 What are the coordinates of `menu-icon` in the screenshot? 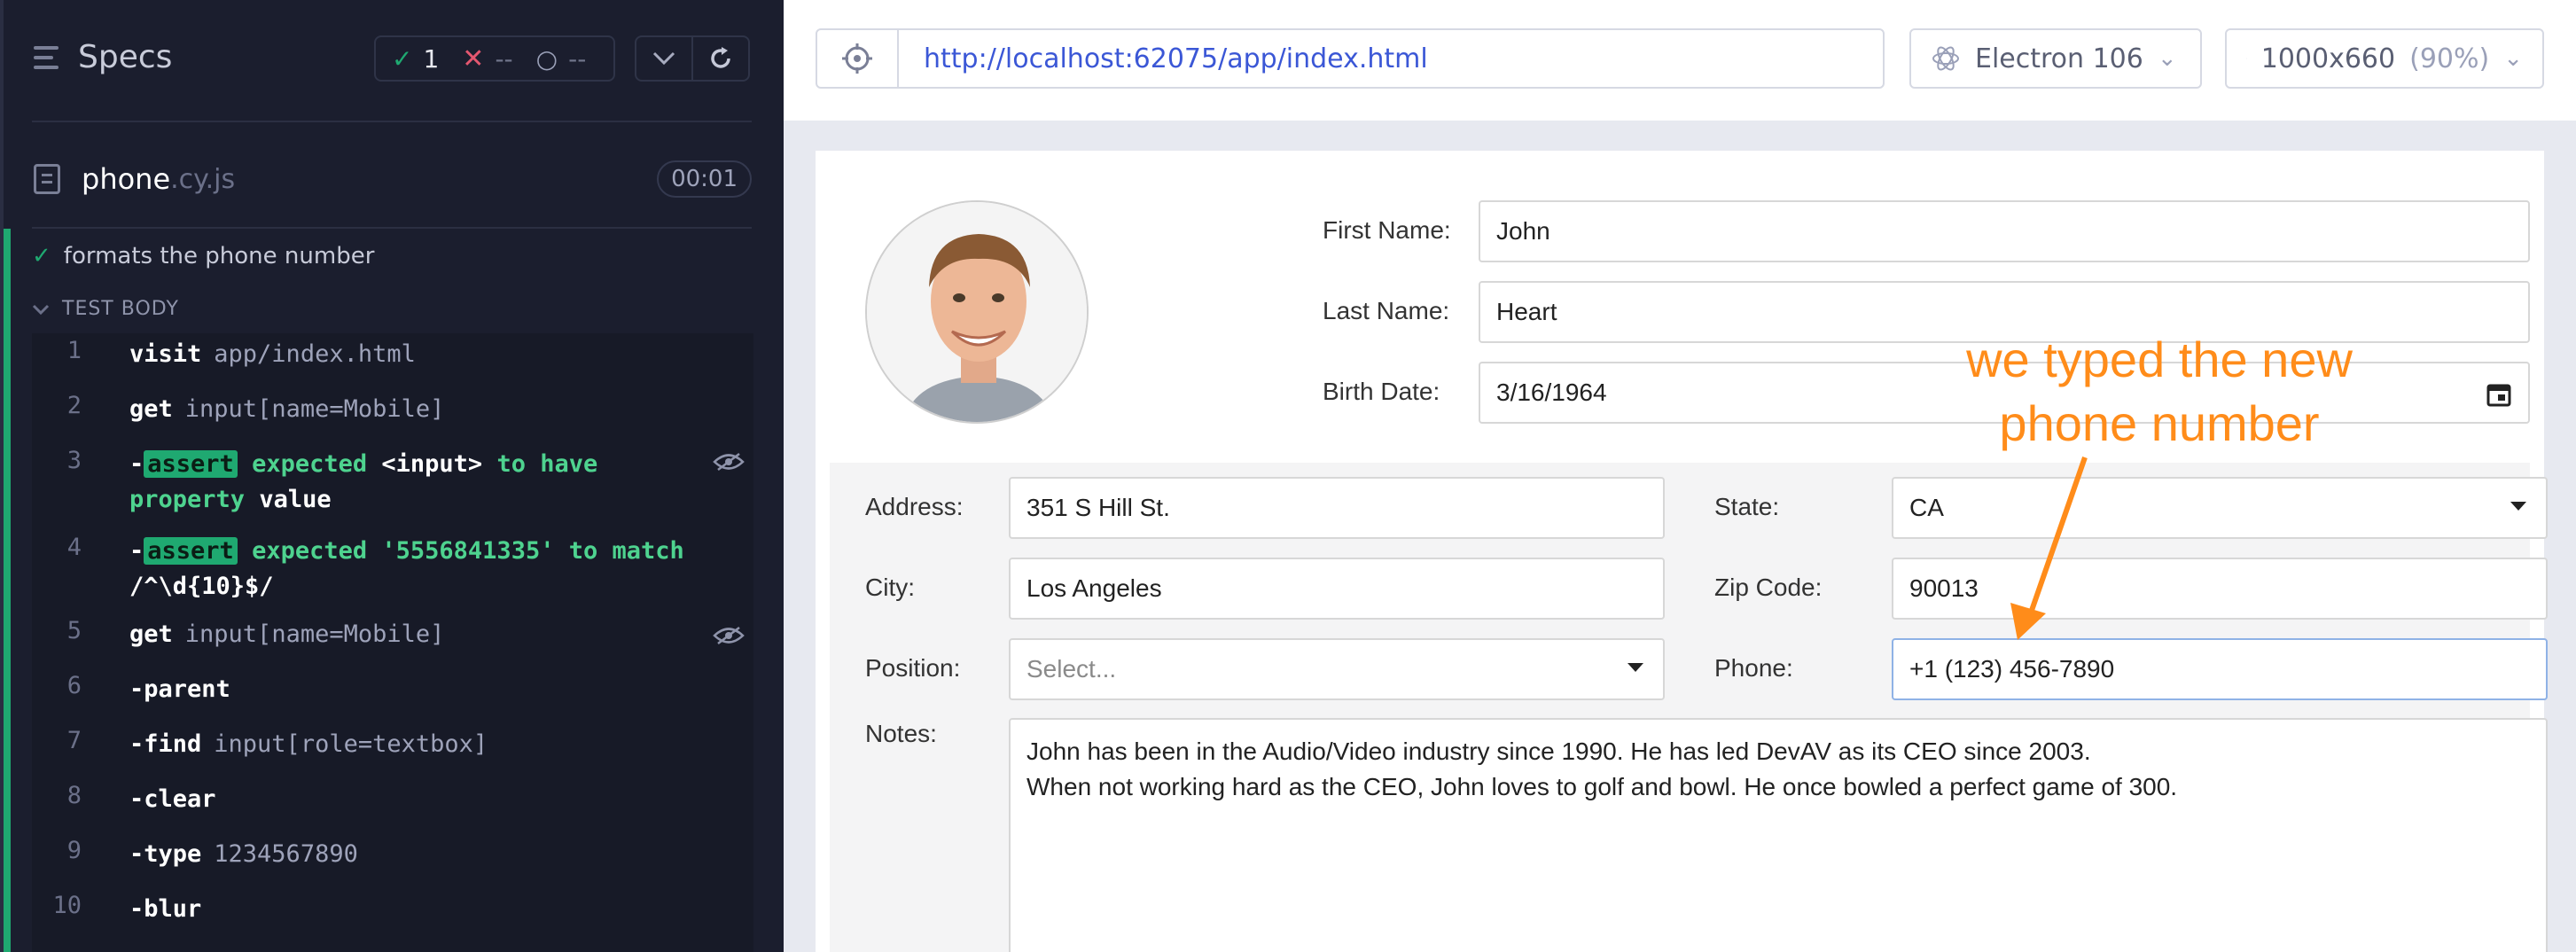 It's located at (48, 57).